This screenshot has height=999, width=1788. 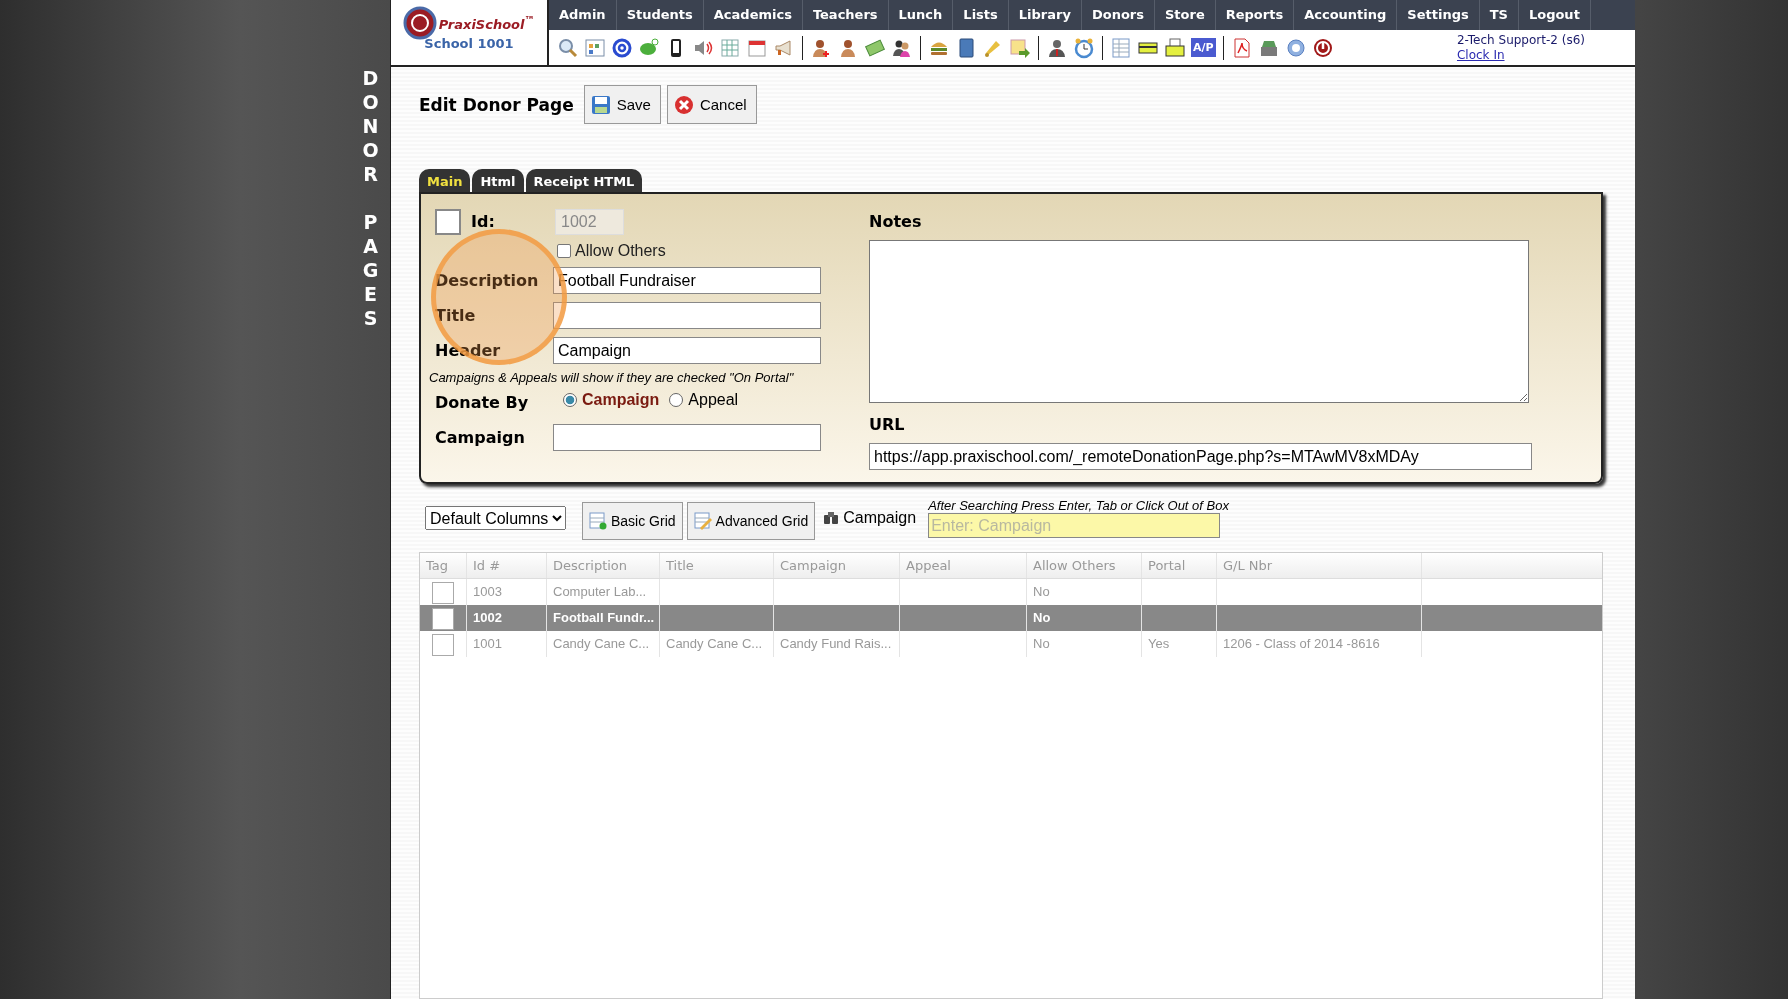 I want to click on search-icon, so click(x=568, y=47).